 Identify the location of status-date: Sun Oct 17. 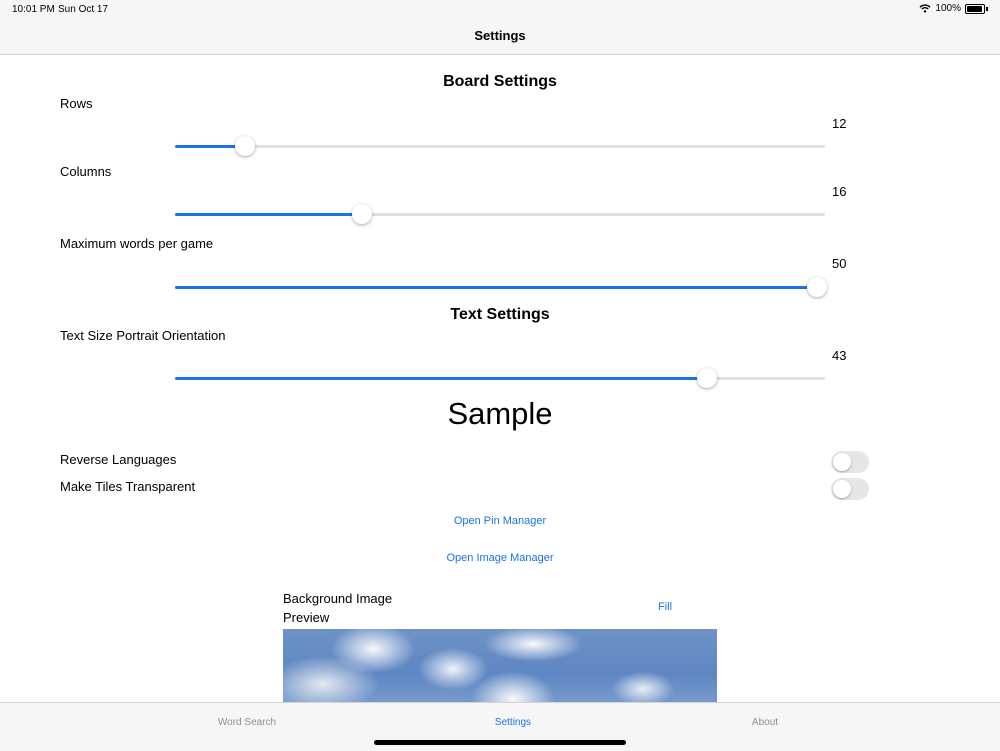
(83, 9).